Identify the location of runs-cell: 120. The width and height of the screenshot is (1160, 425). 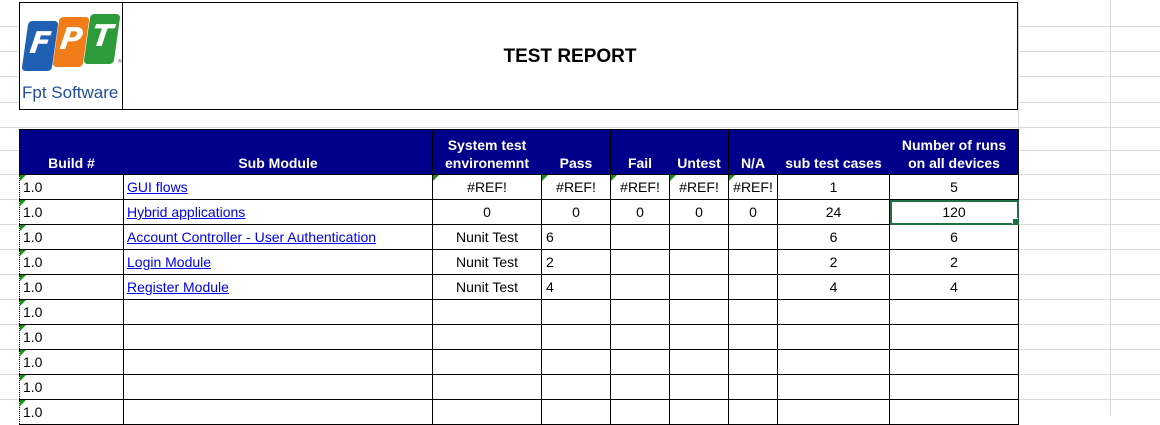
(954, 212).